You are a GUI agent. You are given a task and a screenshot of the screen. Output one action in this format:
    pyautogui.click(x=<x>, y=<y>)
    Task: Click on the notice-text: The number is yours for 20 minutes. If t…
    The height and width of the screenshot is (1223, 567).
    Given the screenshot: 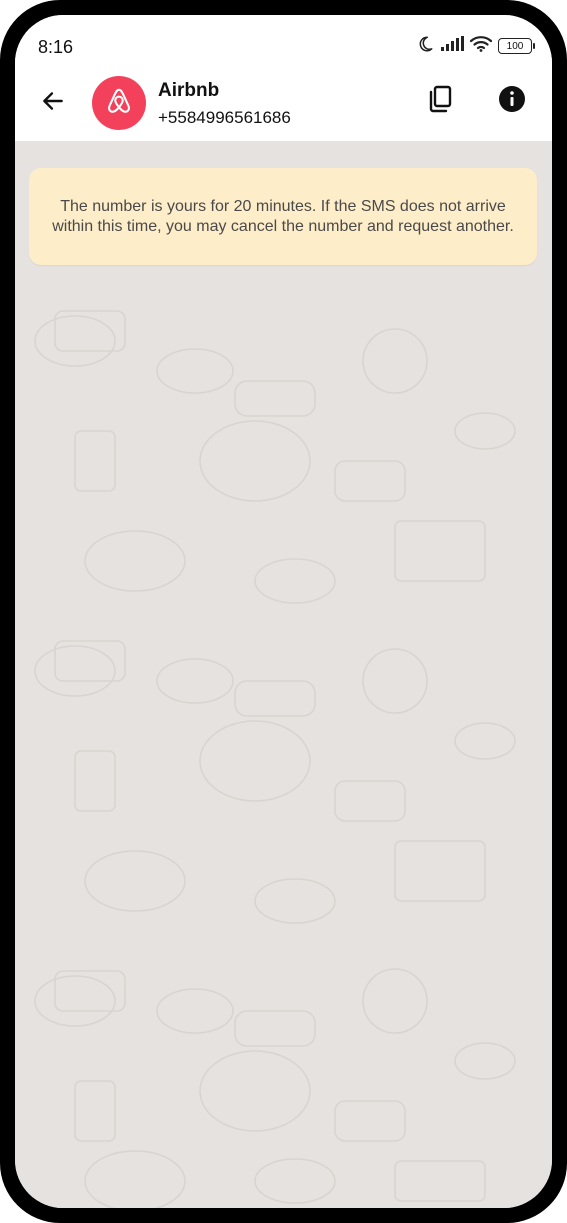 What is the action you would take?
    pyautogui.click(x=283, y=216)
    